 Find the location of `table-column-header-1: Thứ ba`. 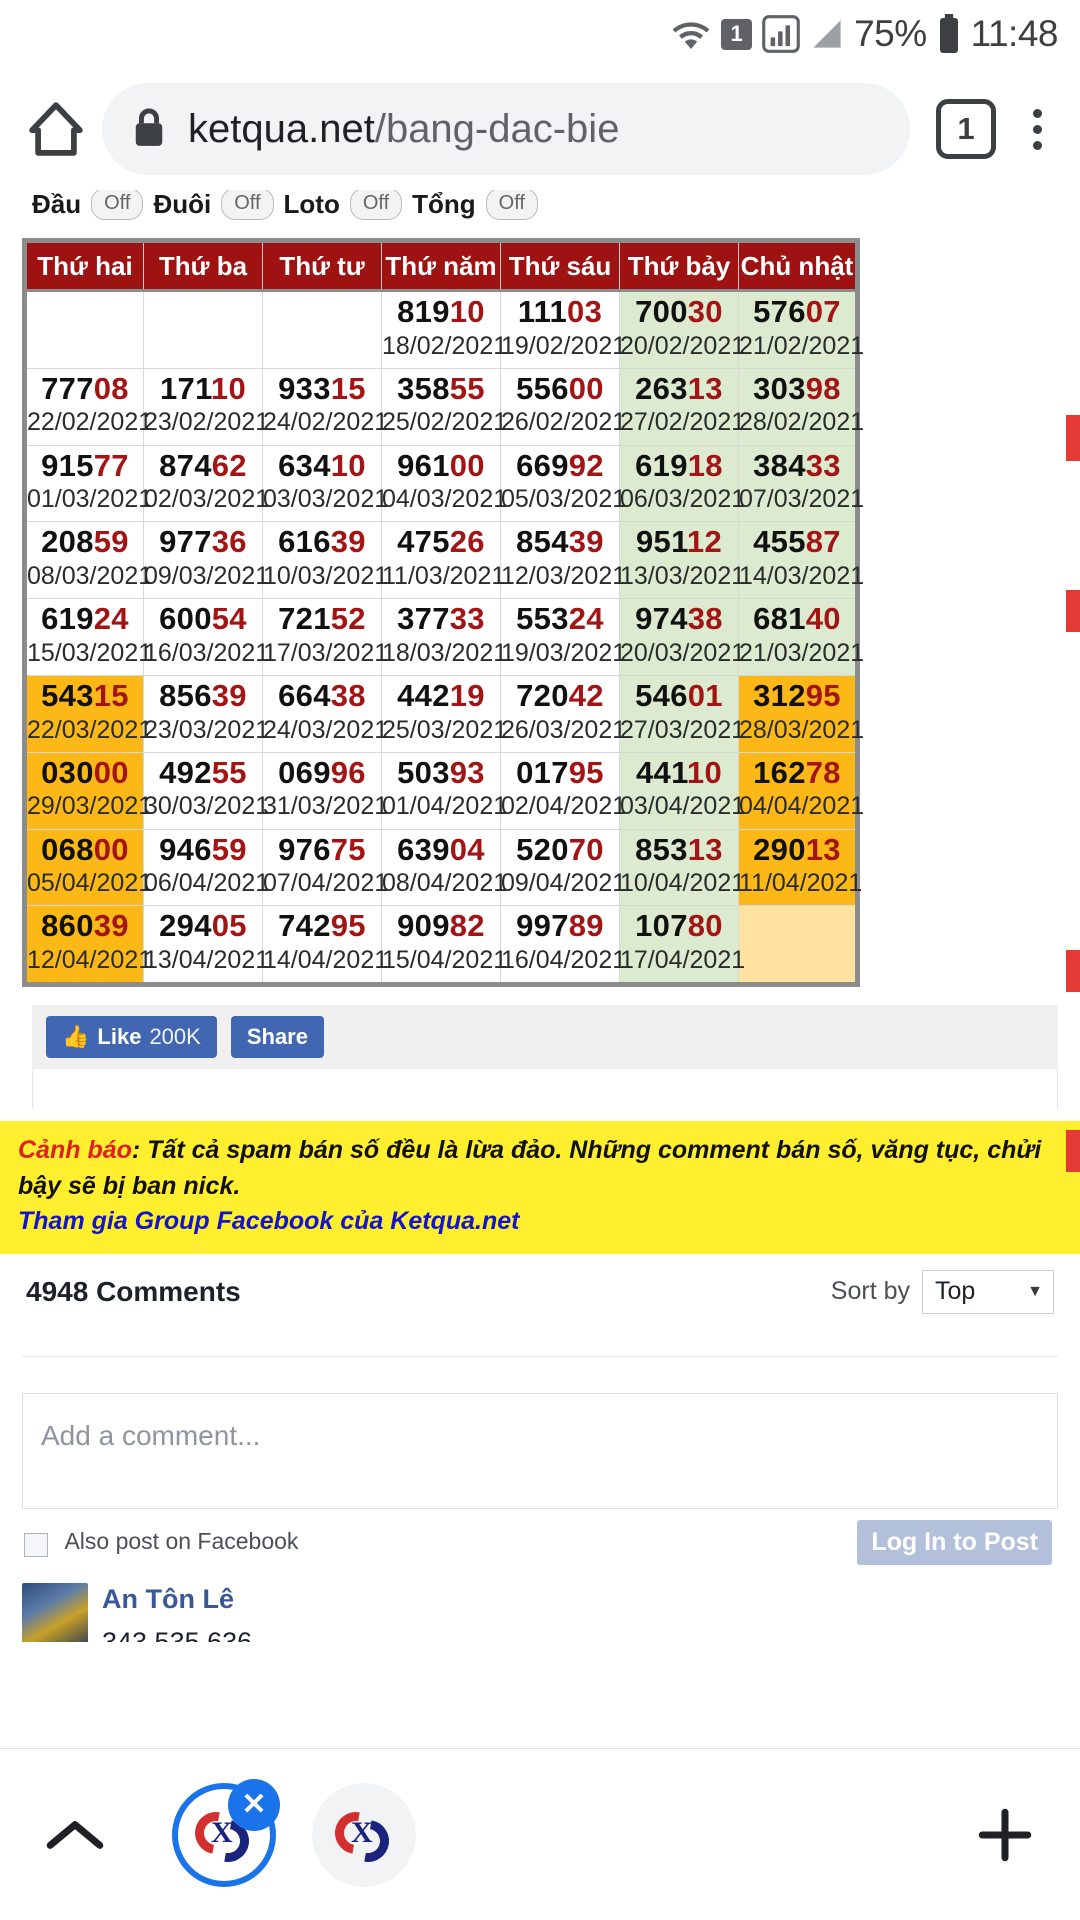

table-column-header-1: Thứ ba is located at coordinates (203, 266).